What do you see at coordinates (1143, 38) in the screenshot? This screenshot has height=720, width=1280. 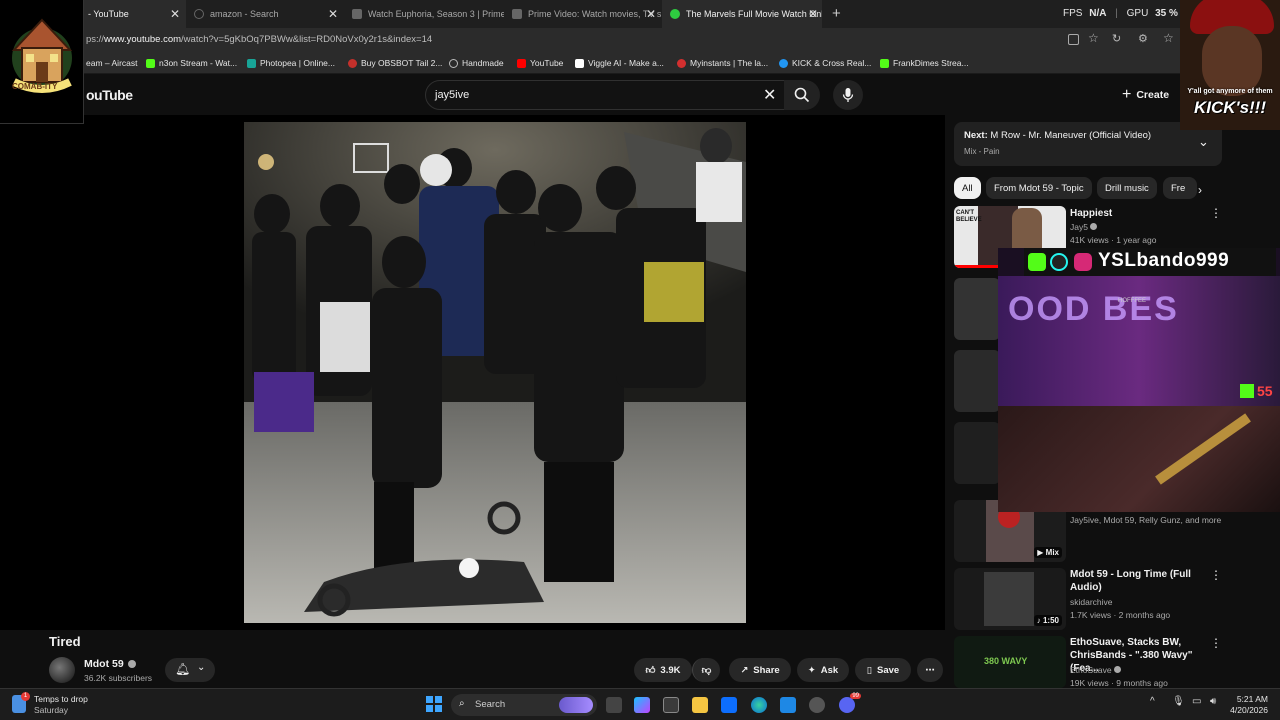 I see `extensions-icon: ⚙` at bounding box center [1143, 38].